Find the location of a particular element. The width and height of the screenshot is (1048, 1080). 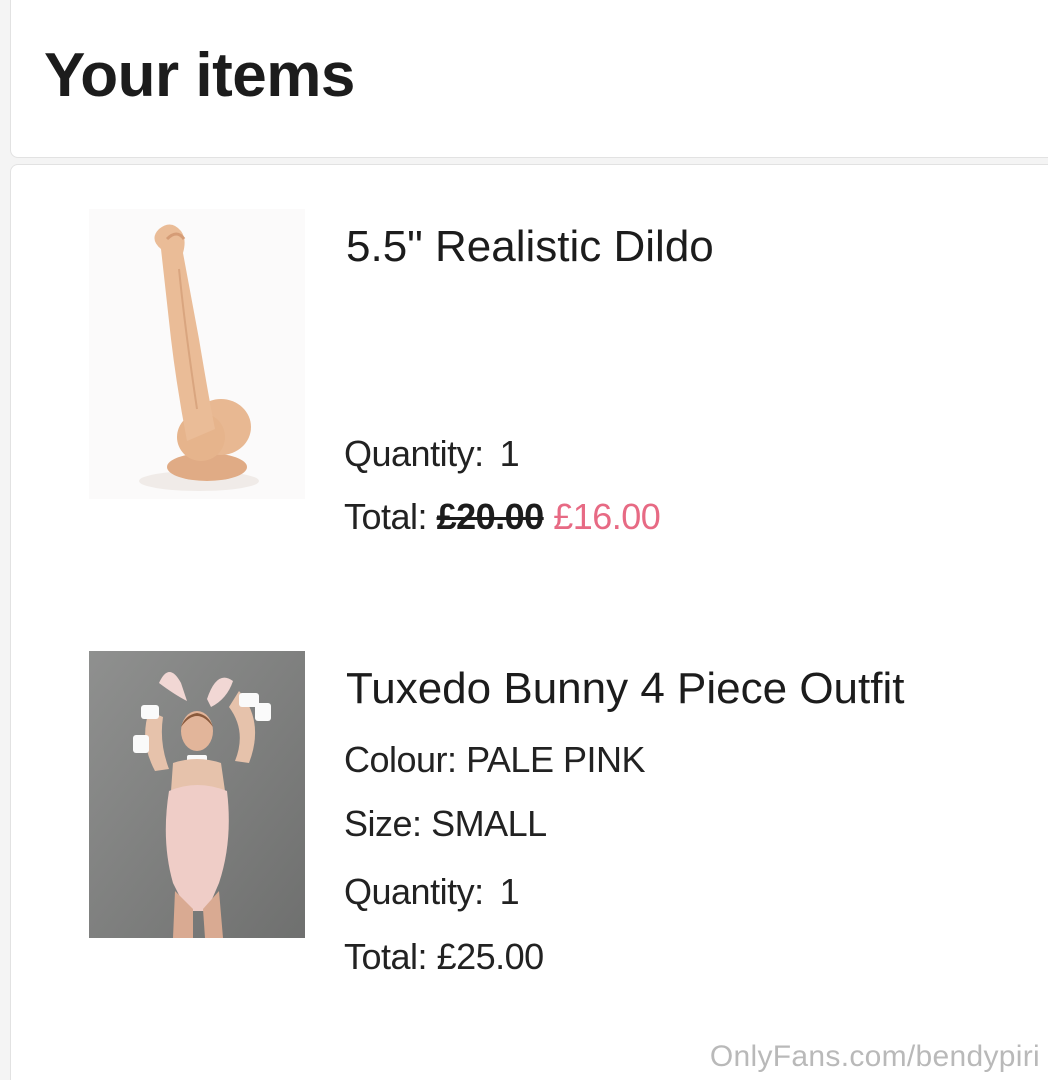

colour-label: Colour: is located at coordinates (400, 759).